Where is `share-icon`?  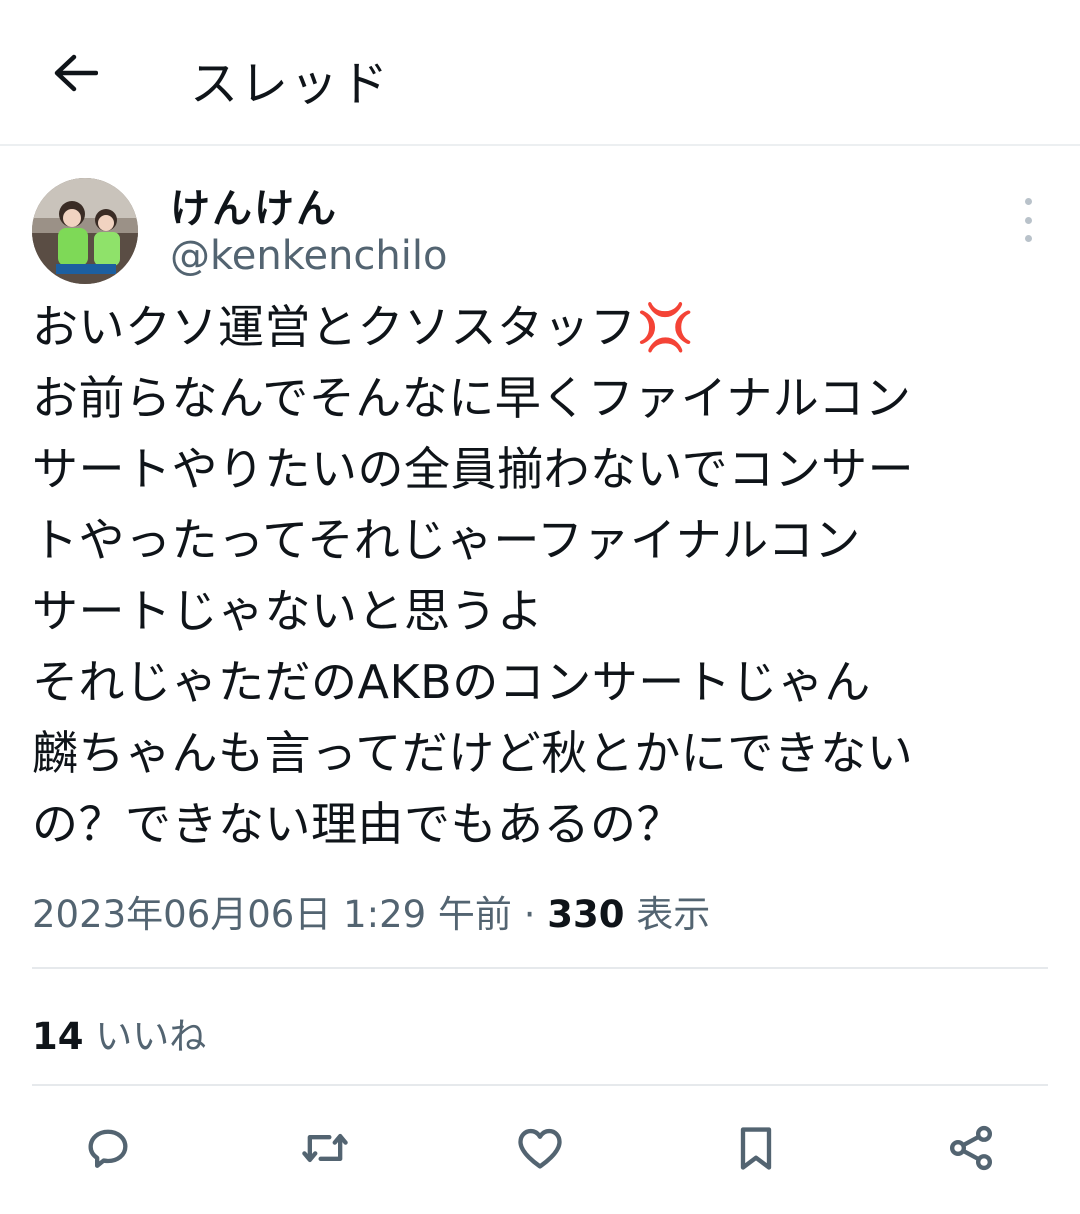
share-icon is located at coordinates (971, 1148).